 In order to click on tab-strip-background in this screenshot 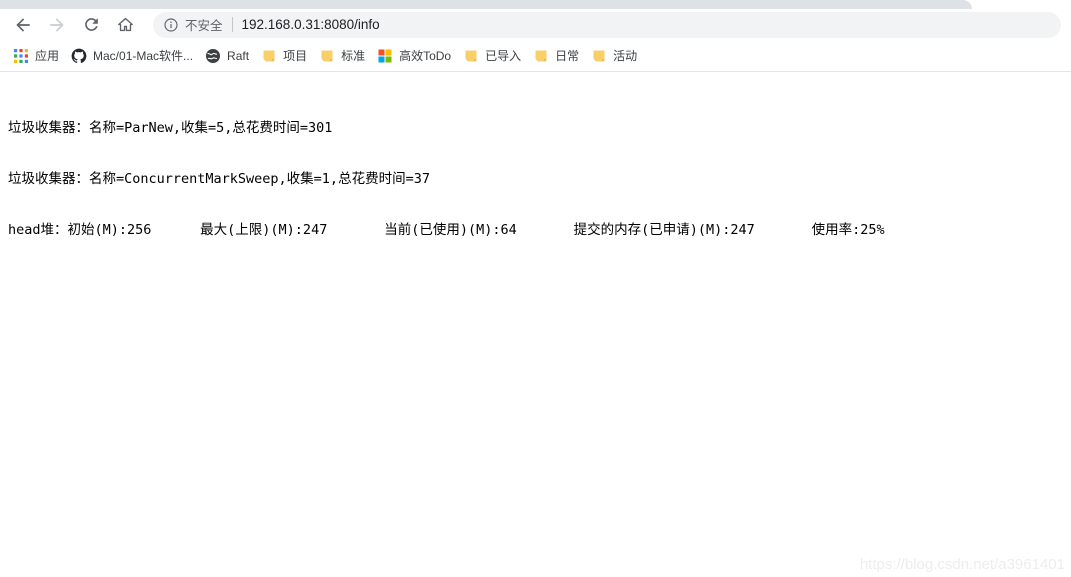, I will do `click(486, 4)`.